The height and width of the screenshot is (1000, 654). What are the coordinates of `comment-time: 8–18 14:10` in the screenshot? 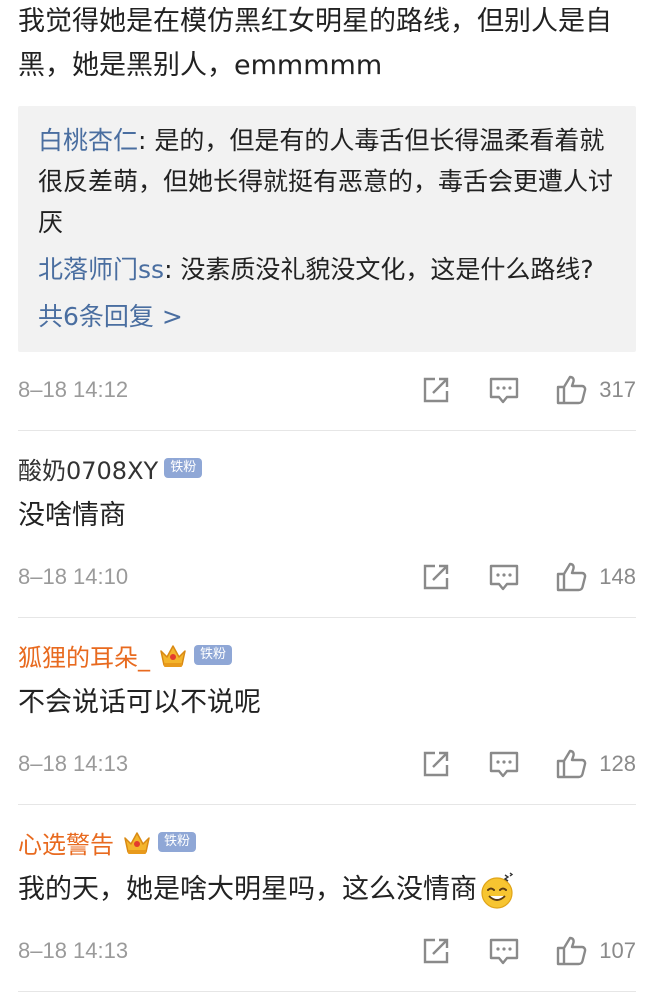 It's located at (73, 576).